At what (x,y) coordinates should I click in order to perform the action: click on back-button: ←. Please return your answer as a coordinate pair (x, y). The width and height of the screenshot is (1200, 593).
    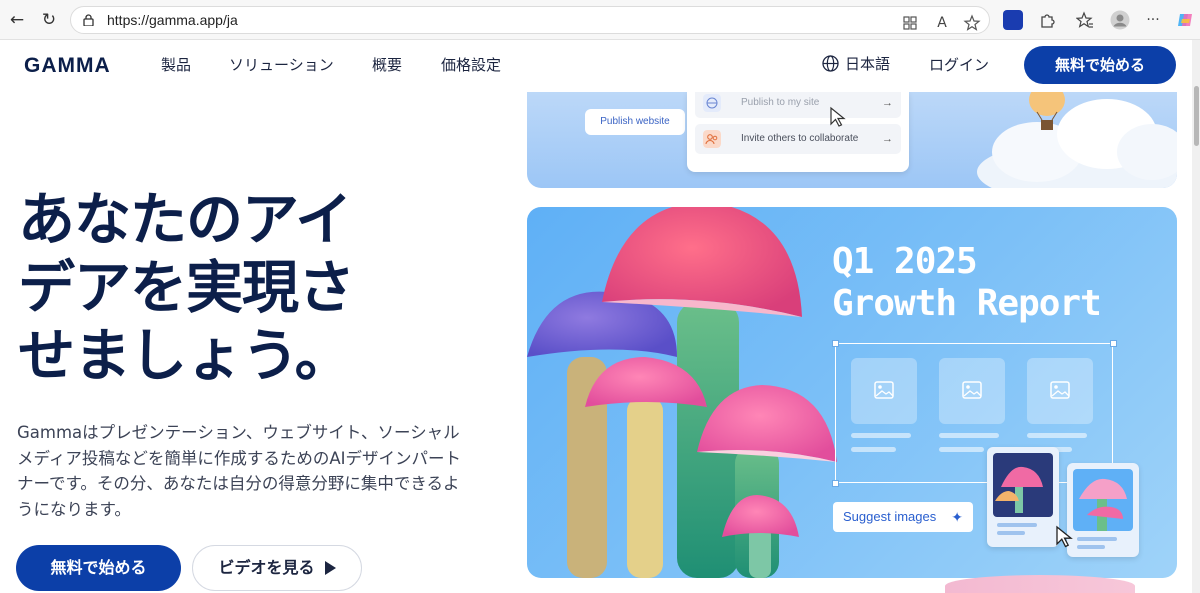
    Looking at the image, I should click on (17, 20).